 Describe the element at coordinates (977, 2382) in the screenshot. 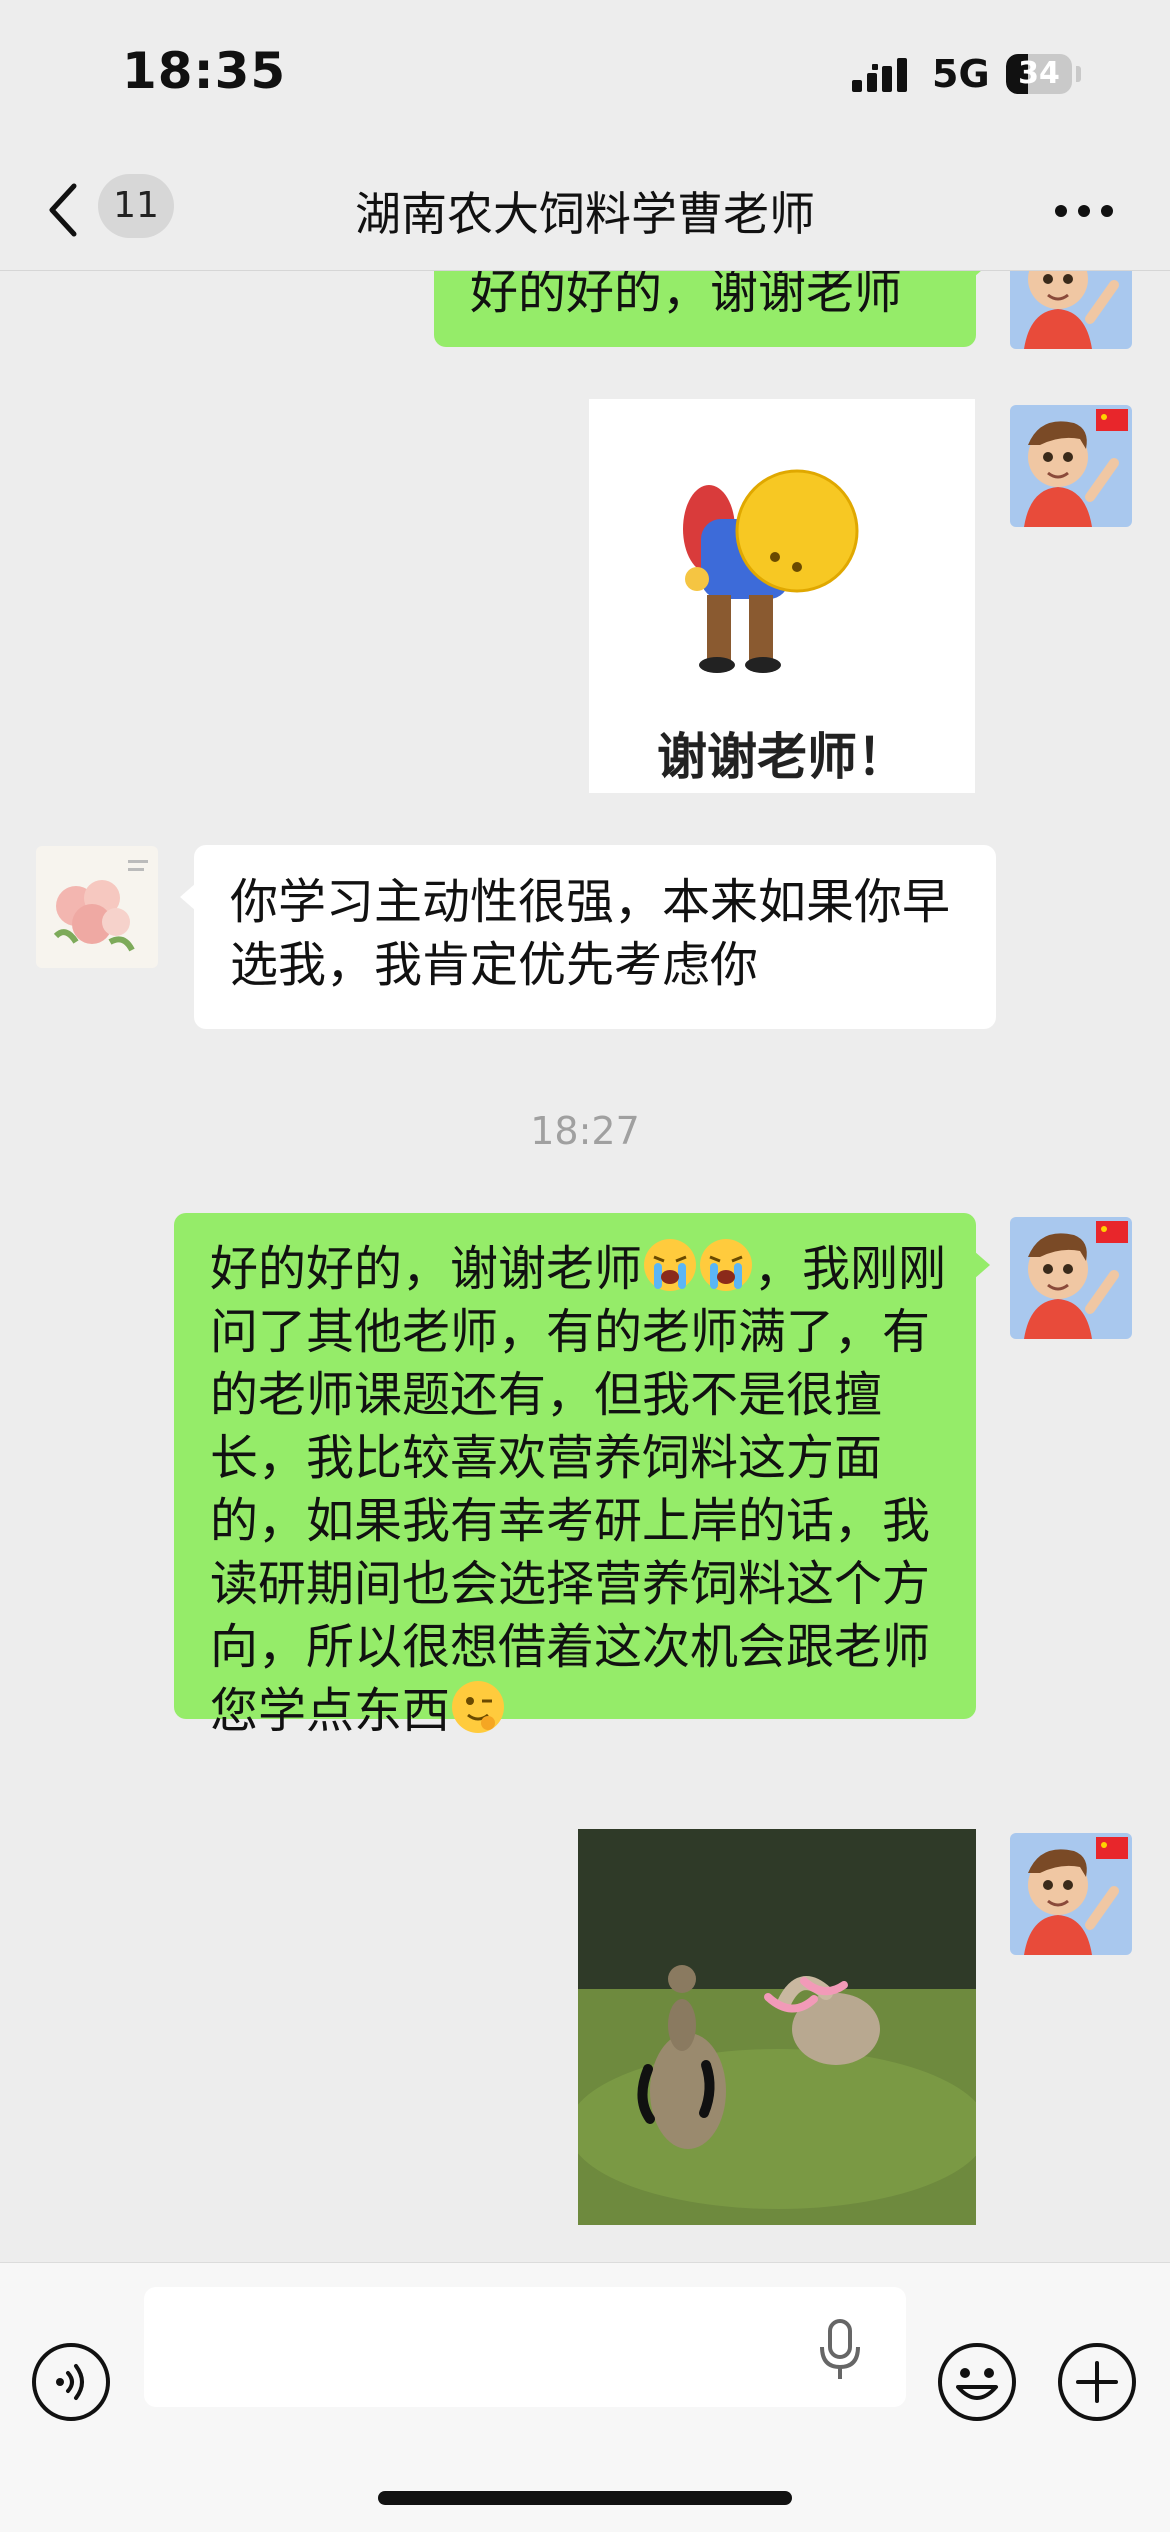

I see `smile-icon` at that location.